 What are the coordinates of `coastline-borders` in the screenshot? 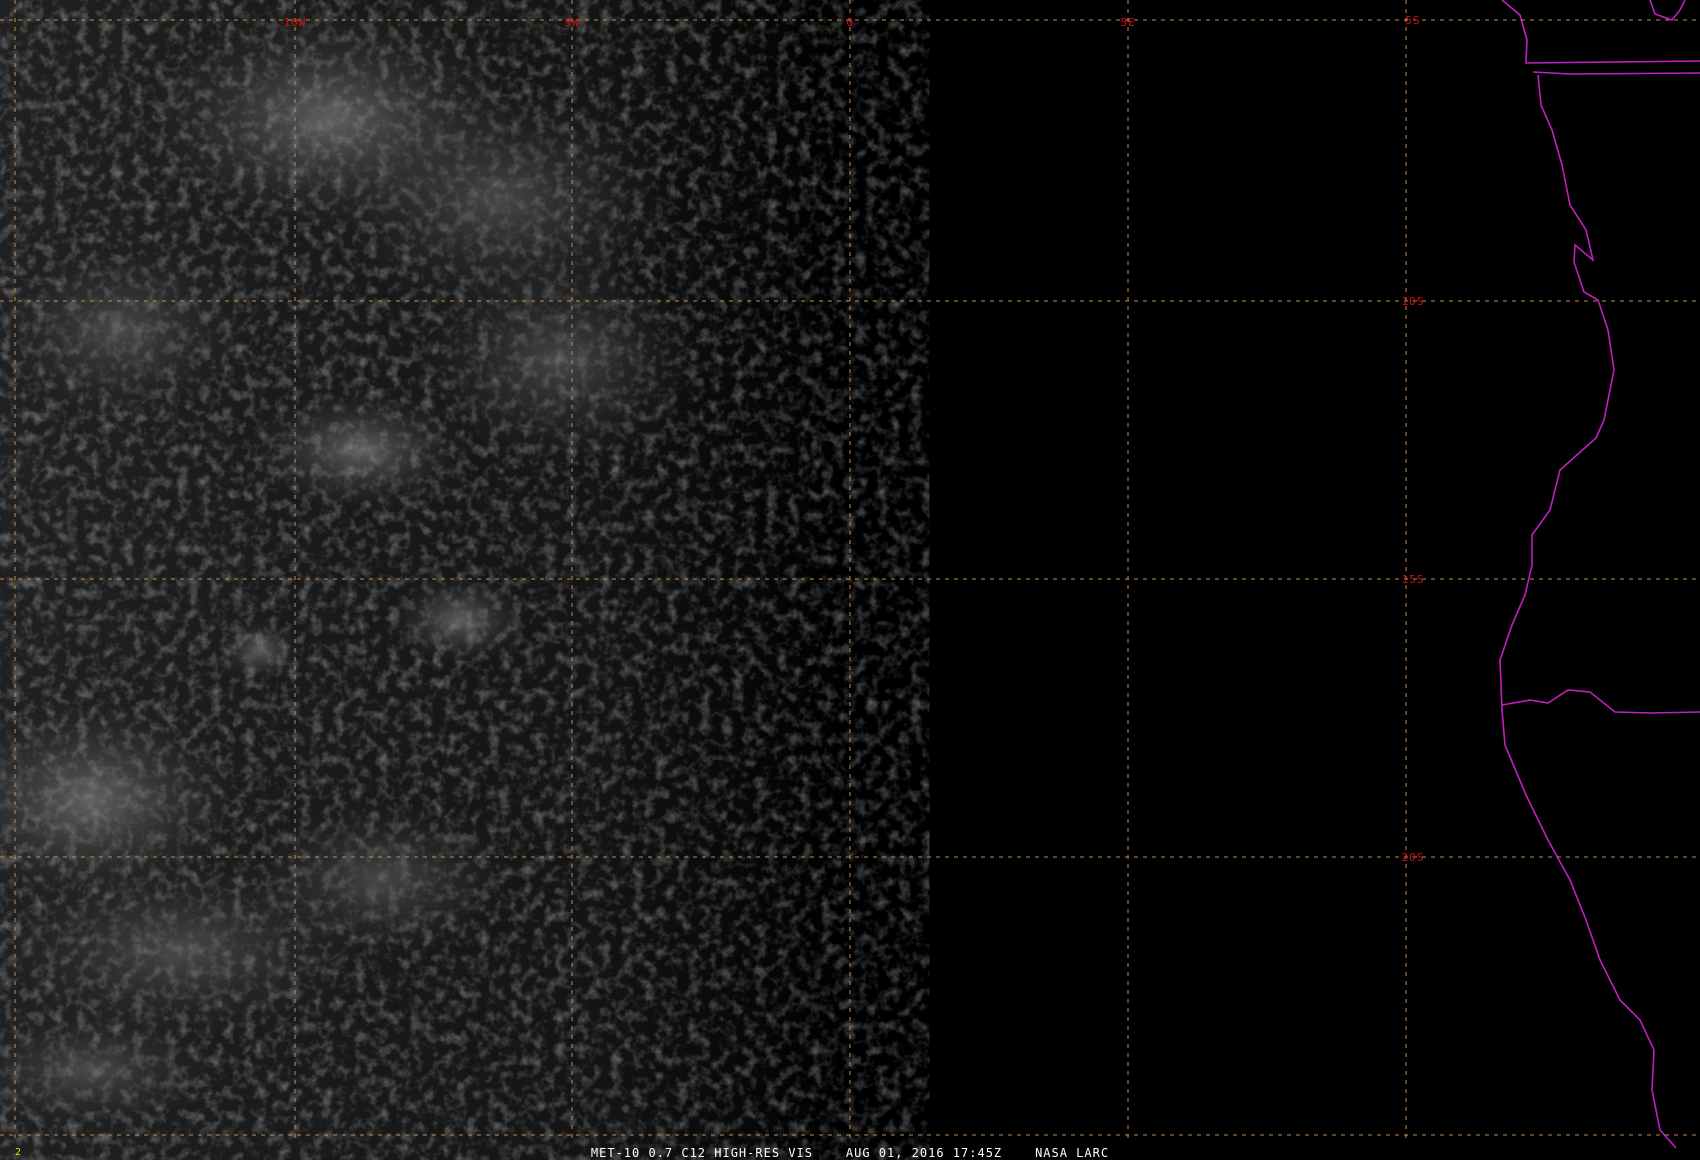 It's located at (1599, 574).